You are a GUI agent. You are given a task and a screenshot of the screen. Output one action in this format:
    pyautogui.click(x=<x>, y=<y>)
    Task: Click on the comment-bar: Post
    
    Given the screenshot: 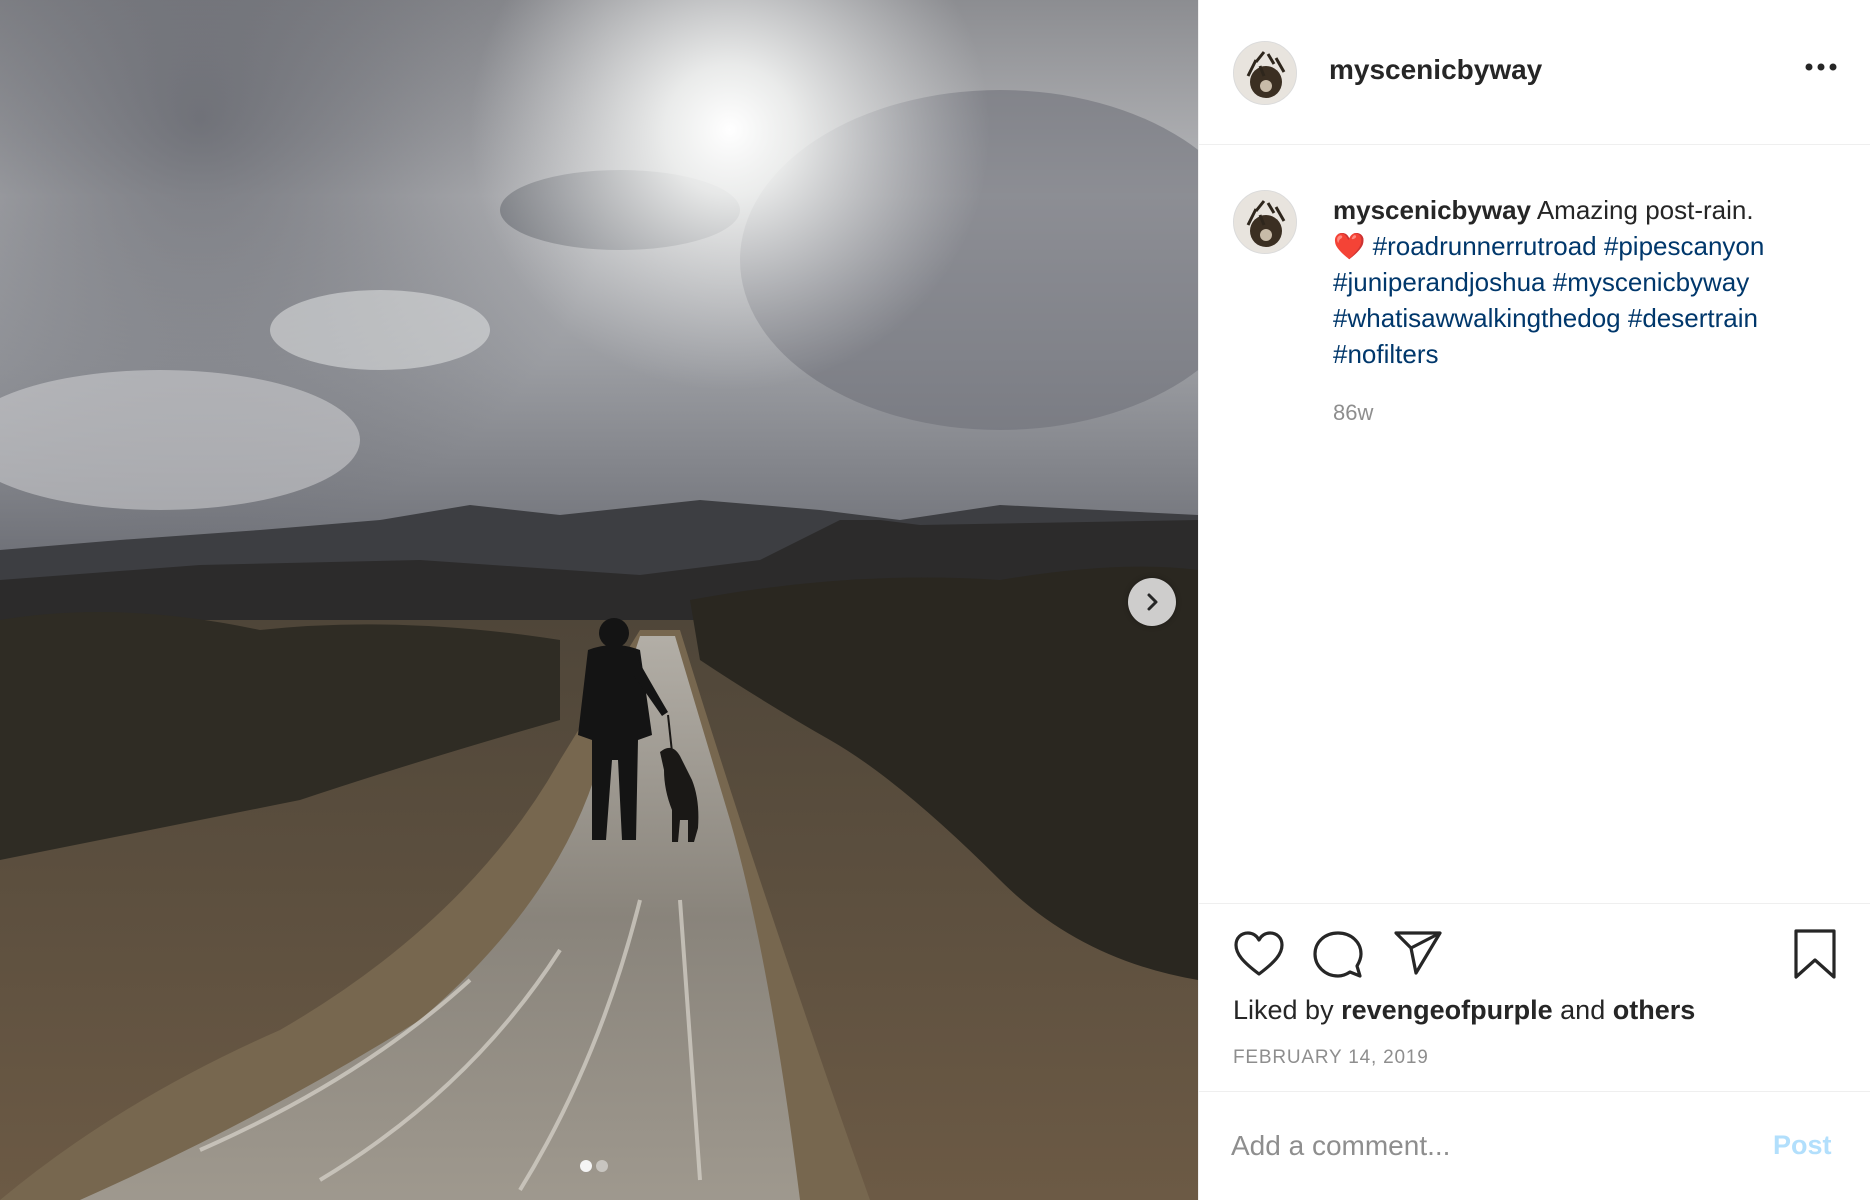 What is the action you would take?
    pyautogui.click(x=1534, y=1145)
    